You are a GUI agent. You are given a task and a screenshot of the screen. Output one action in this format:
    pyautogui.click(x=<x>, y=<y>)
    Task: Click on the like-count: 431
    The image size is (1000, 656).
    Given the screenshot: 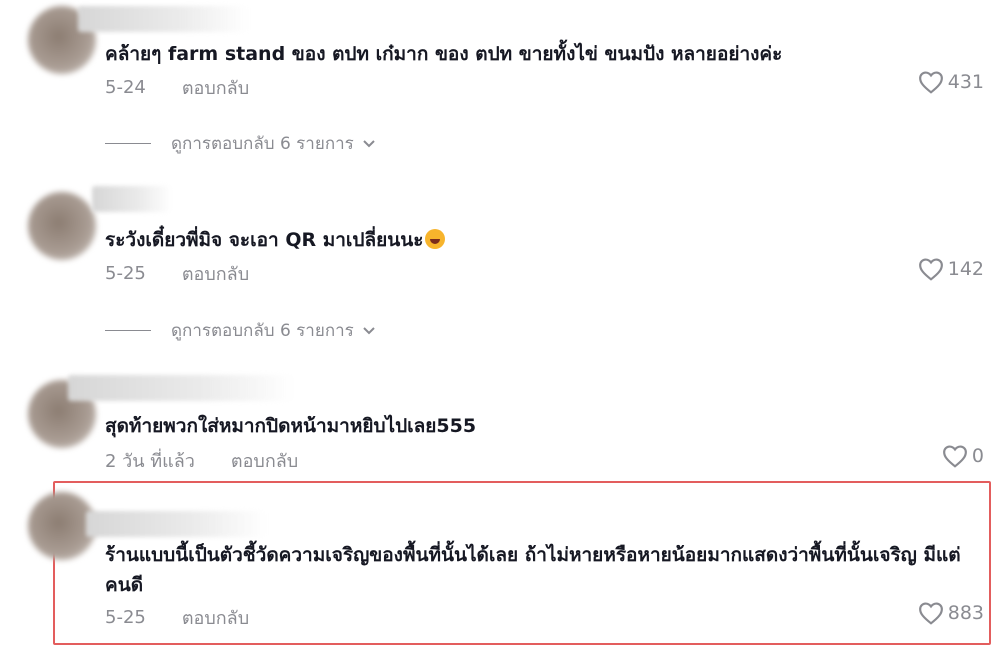 What is the action you would take?
    pyautogui.click(x=965, y=82)
    